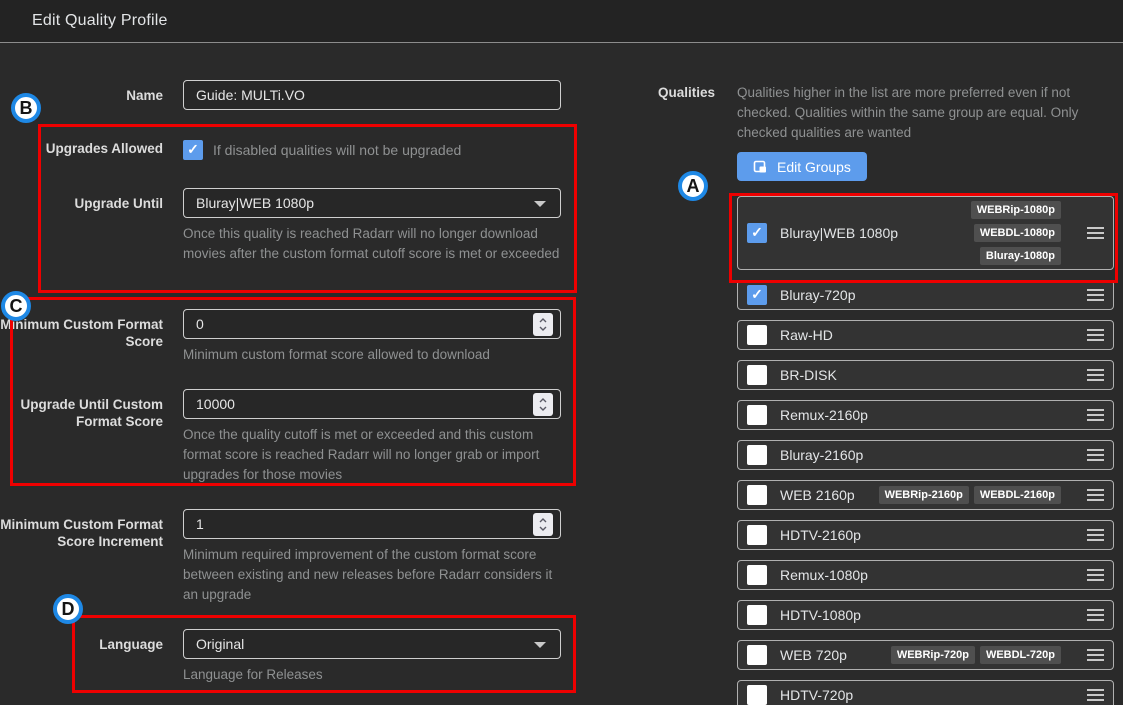 The height and width of the screenshot is (705, 1123). What do you see at coordinates (372, 324) in the screenshot?
I see `min-format-score-input: 0` at bounding box center [372, 324].